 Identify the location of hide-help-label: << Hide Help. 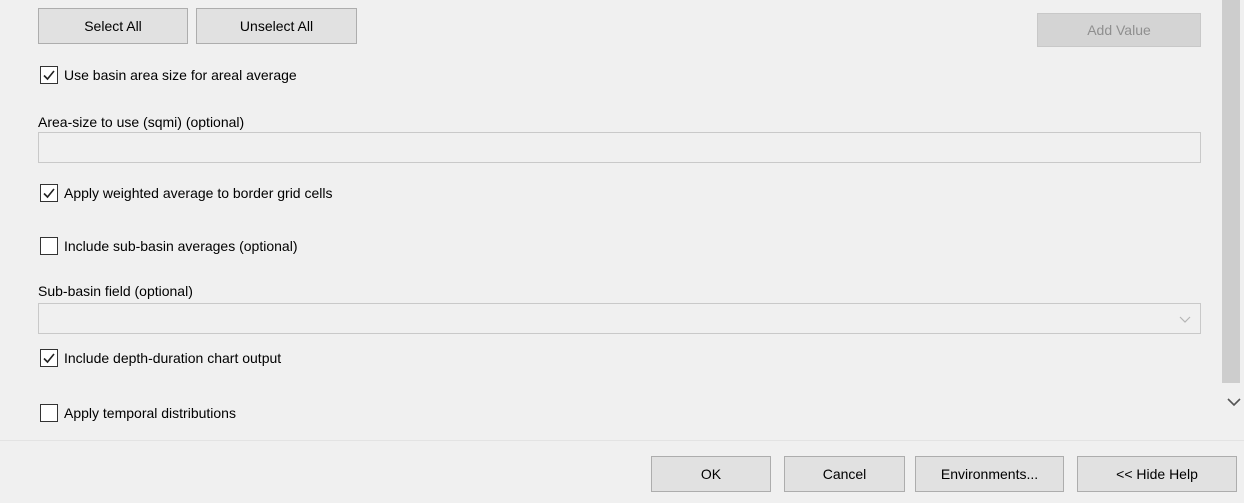
(1157, 474).